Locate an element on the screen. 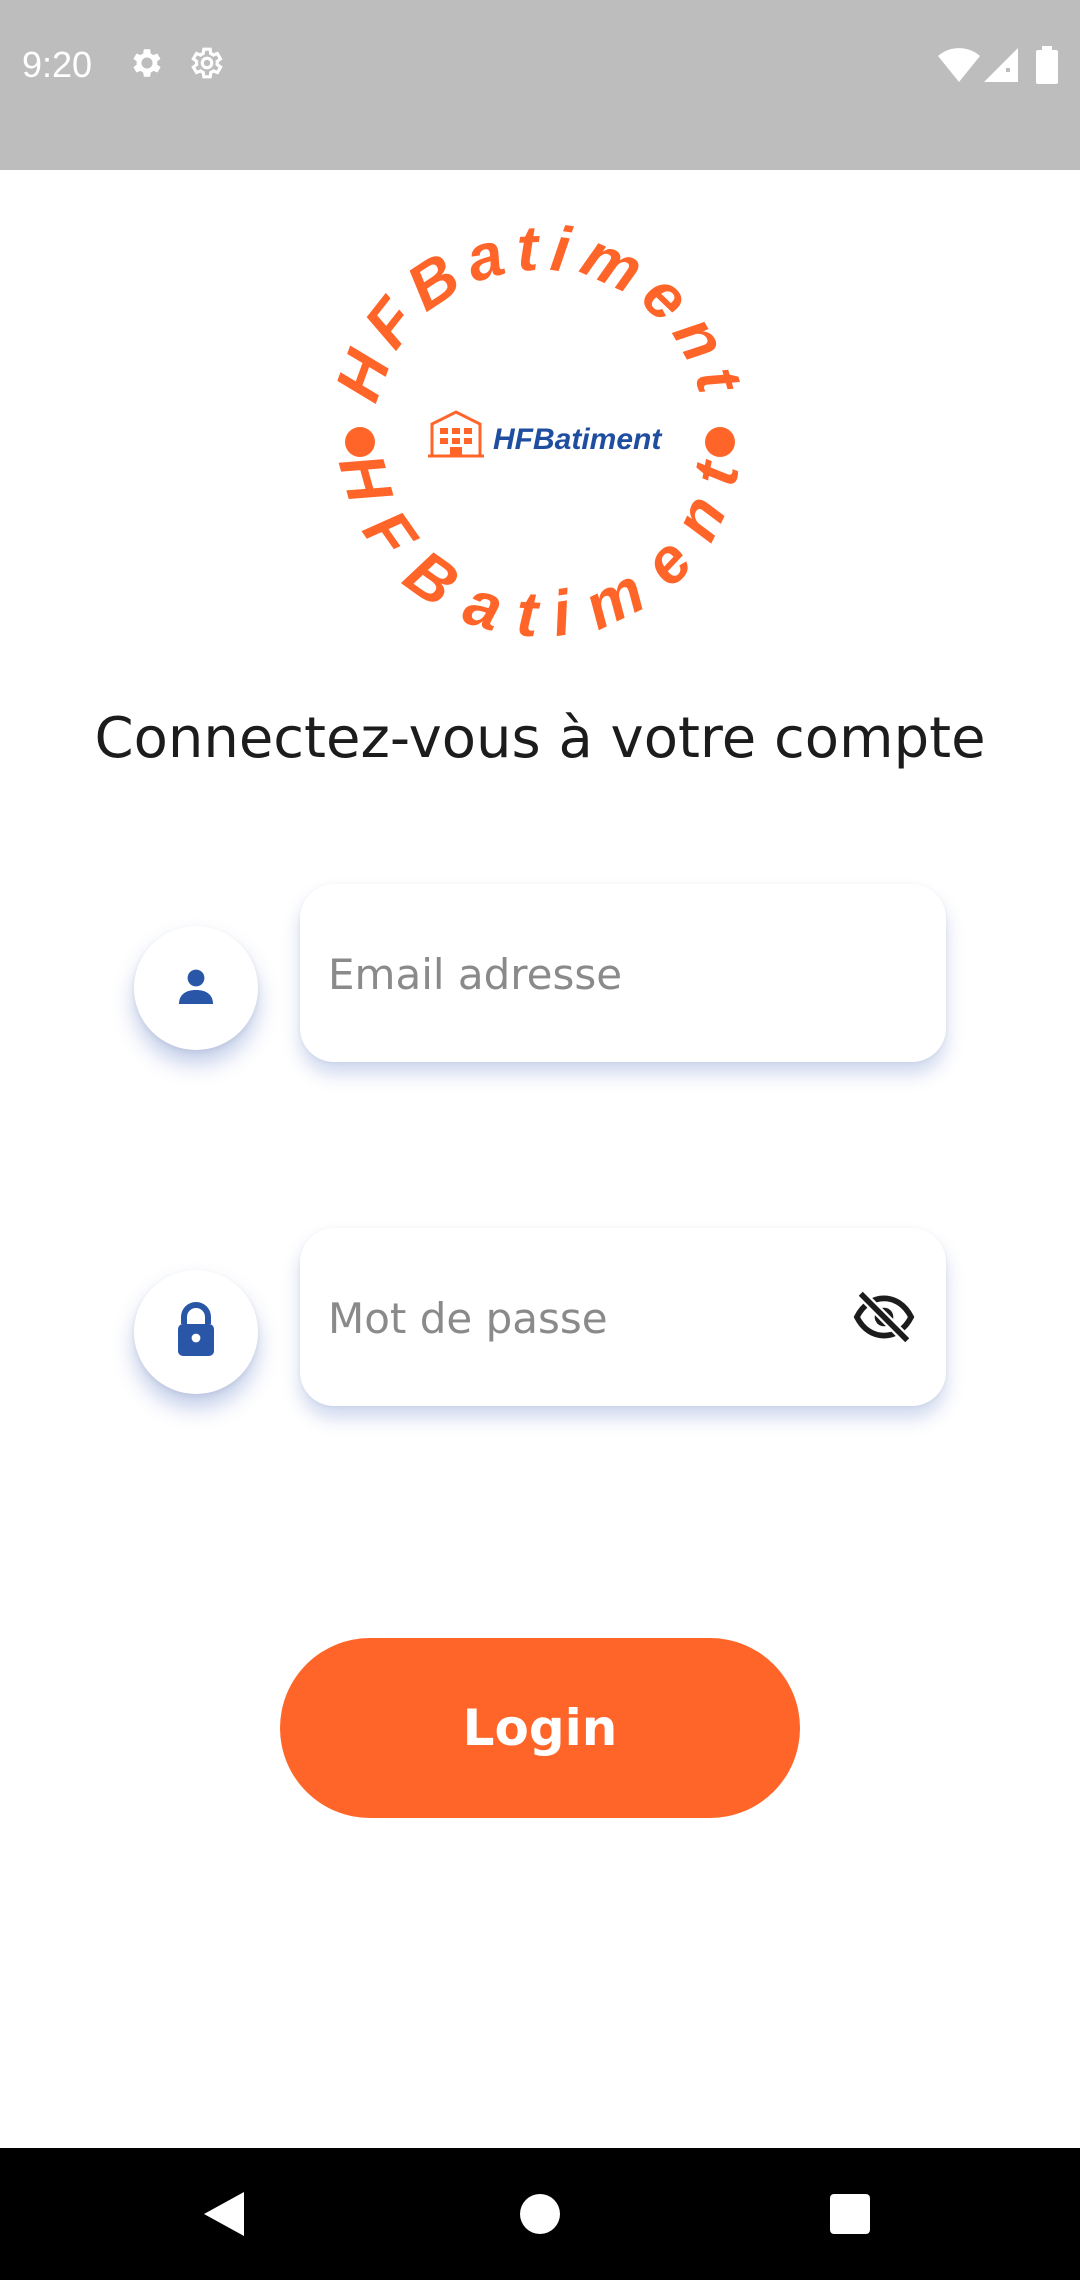 Image resolution: width=1080 pixels, height=2280 pixels. home-icon is located at coordinates (540, 2214).